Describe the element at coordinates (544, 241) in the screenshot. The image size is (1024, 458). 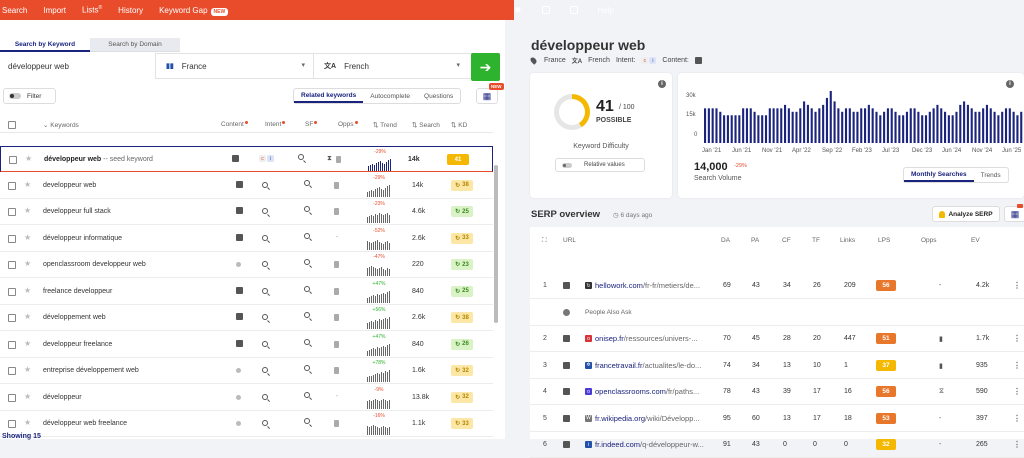
I see `expand-icon: ⛶` at that location.